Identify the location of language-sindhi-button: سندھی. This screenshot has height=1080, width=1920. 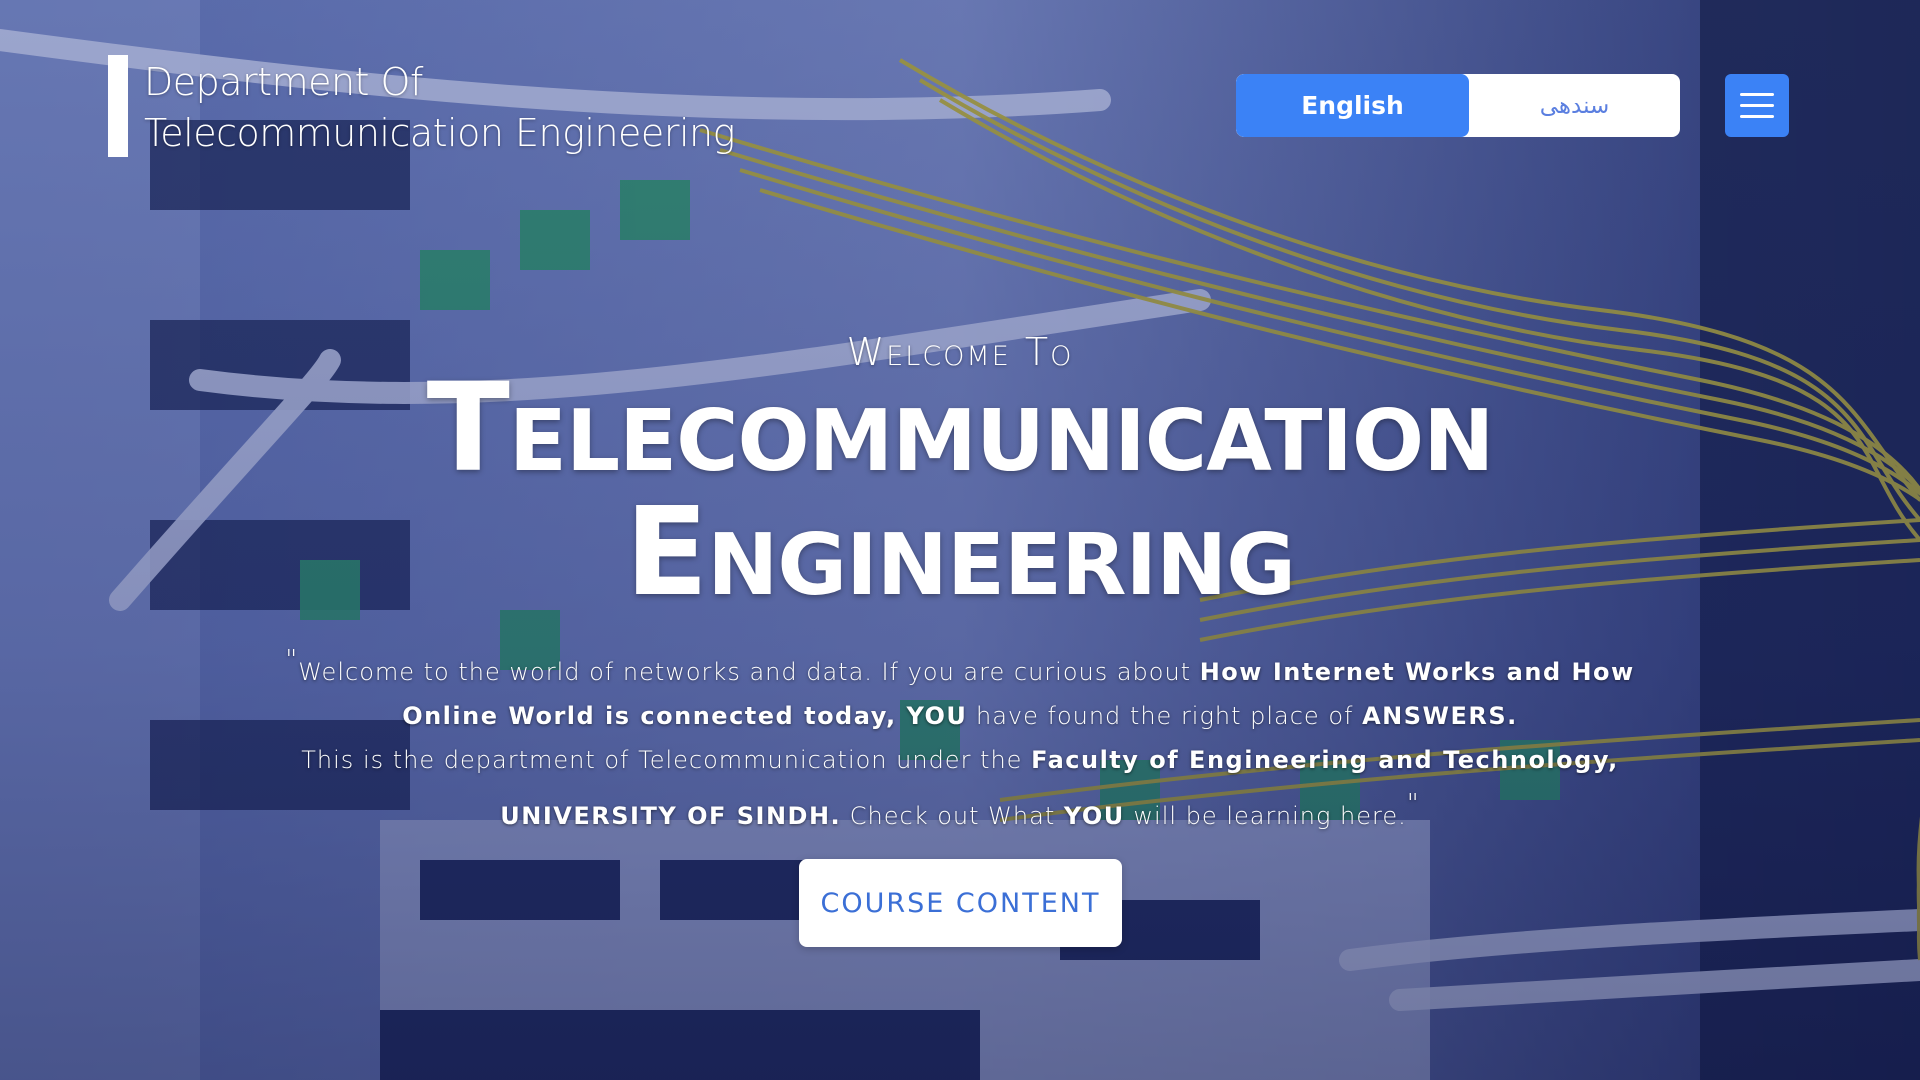
(1574, 105).